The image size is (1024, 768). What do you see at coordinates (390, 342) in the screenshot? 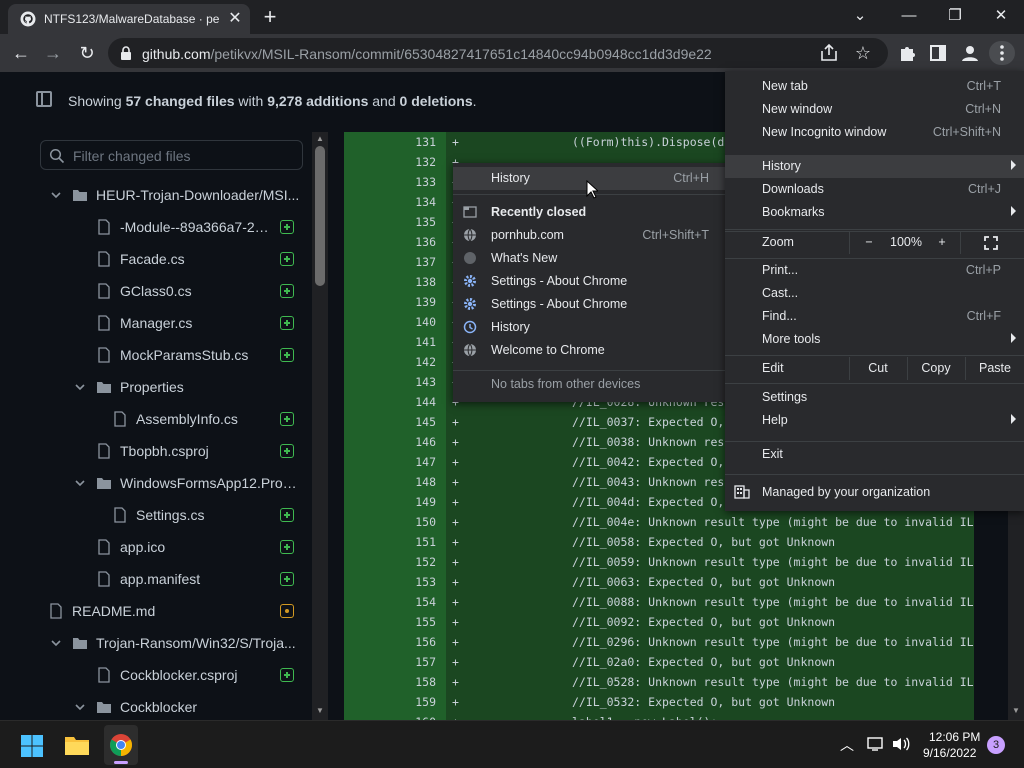
I see `line-number: 141` at bounding box center [390, 342].